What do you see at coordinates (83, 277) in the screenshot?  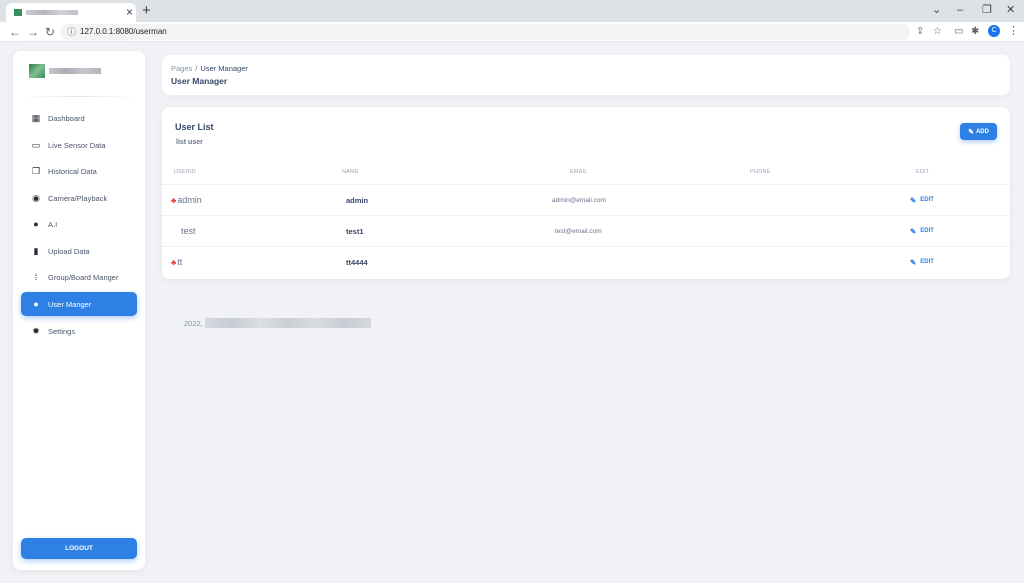 I see `sidebar-item-label: Group/Board Manger` at bounding box center [83, 277].